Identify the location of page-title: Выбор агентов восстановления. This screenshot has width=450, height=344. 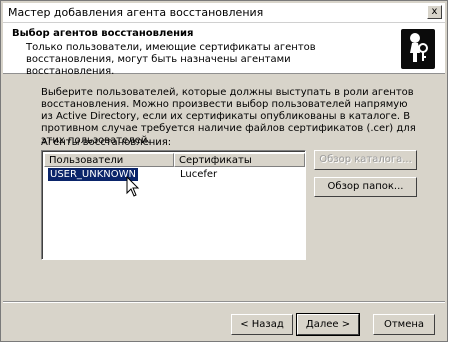
(103, 33).